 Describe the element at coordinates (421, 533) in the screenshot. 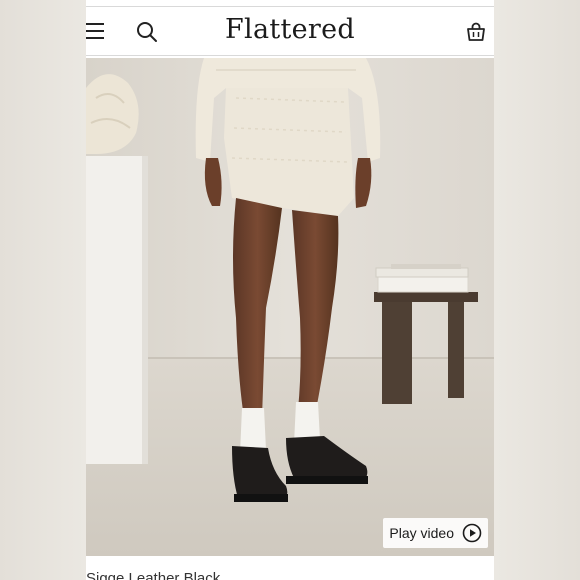

I see `play-video-label: Play video` at that location.